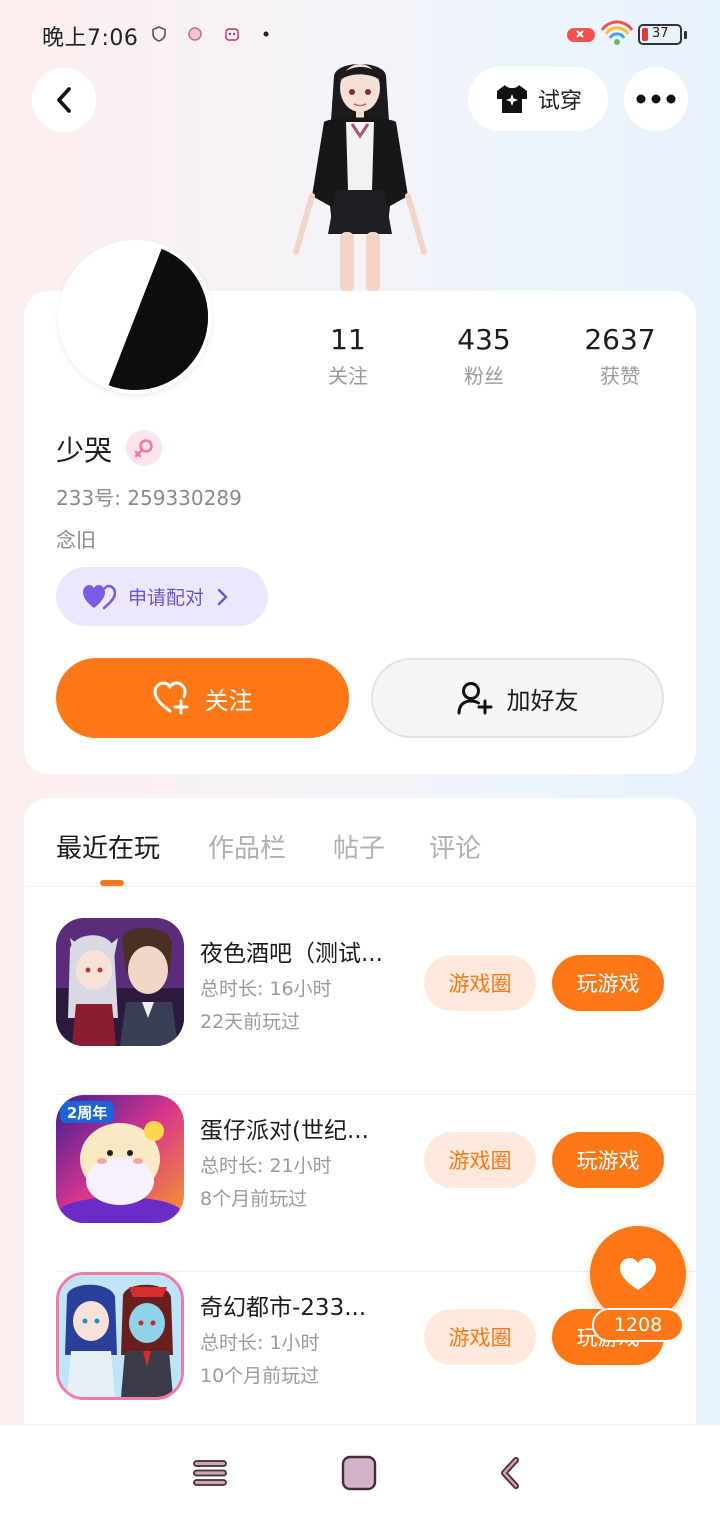  What do you see at coordinates (620, 376) in the screenshot?
I see `likes-label: 获赞` at bounding box center [620, 376].